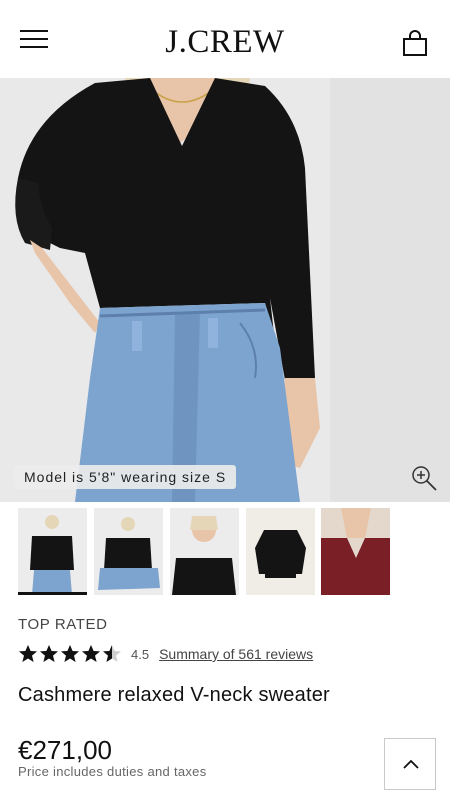  I want to click on zoom-in-icon, so click(424, 478).